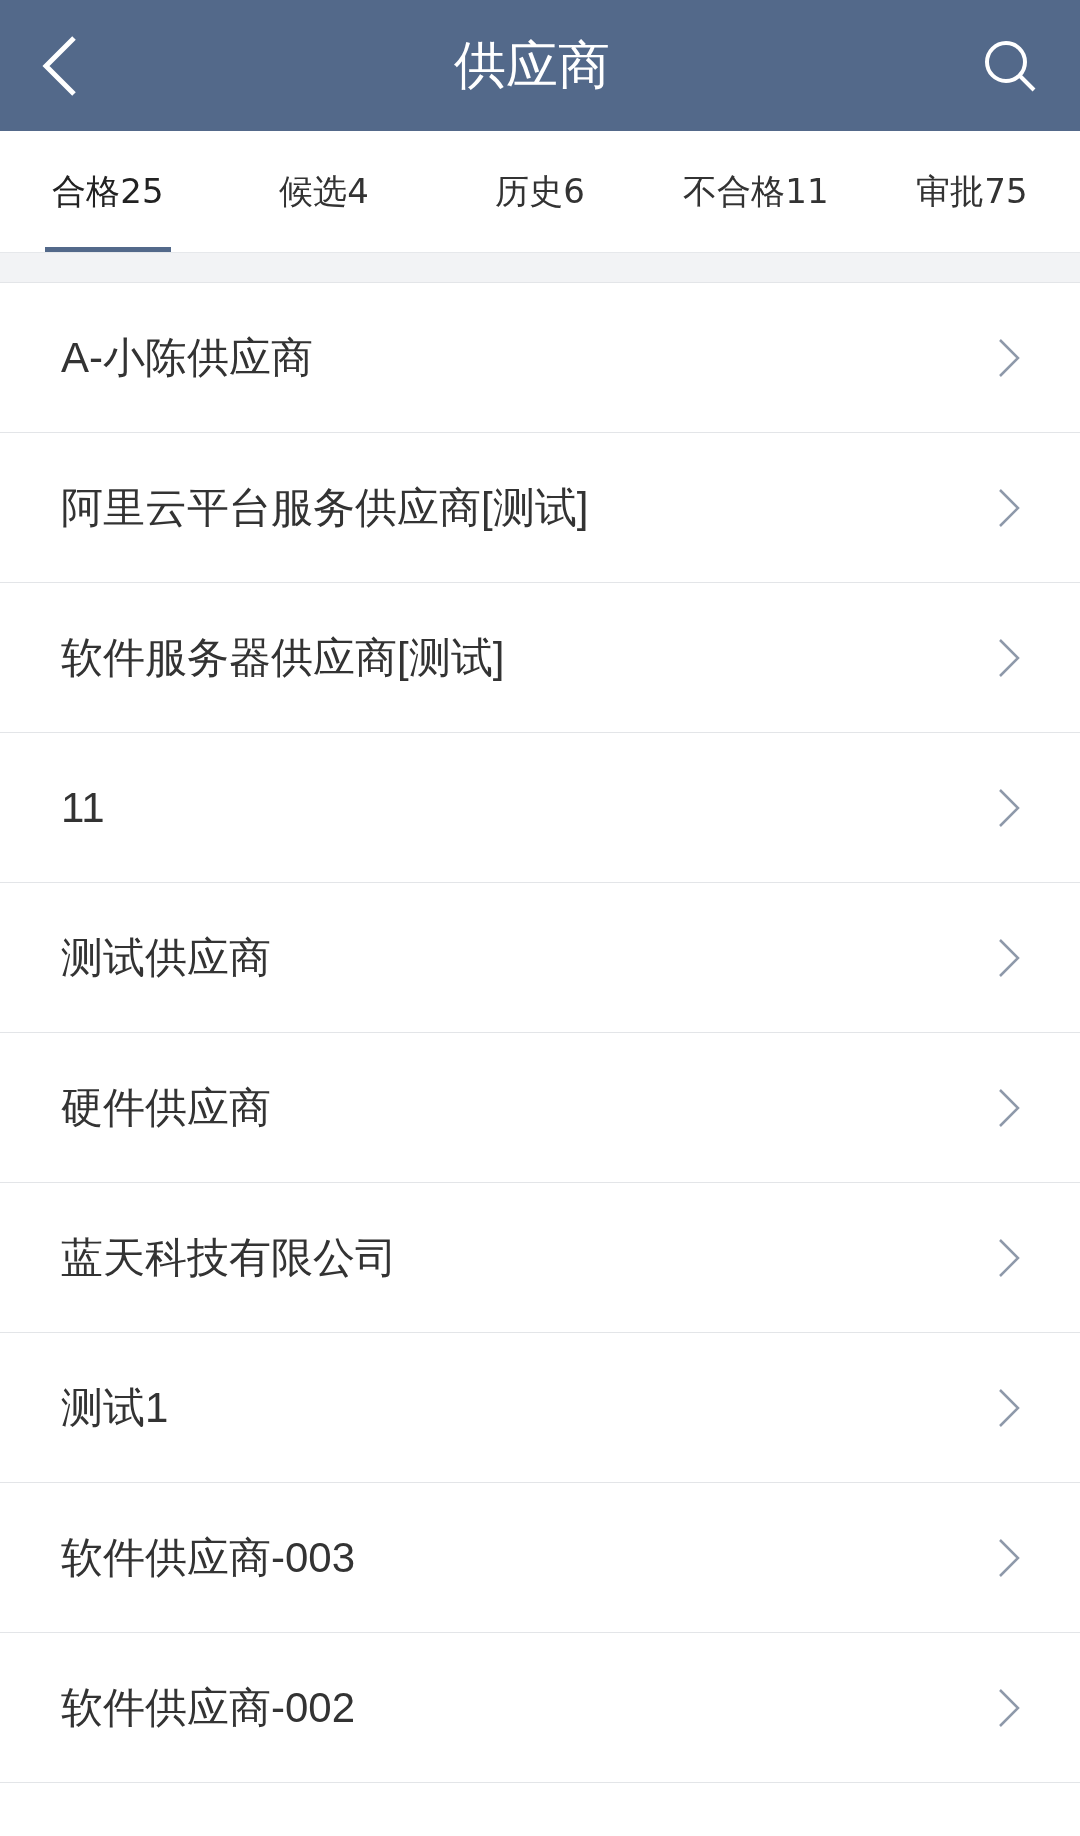  I want to click on tab: 候选4, so click(324, 191).